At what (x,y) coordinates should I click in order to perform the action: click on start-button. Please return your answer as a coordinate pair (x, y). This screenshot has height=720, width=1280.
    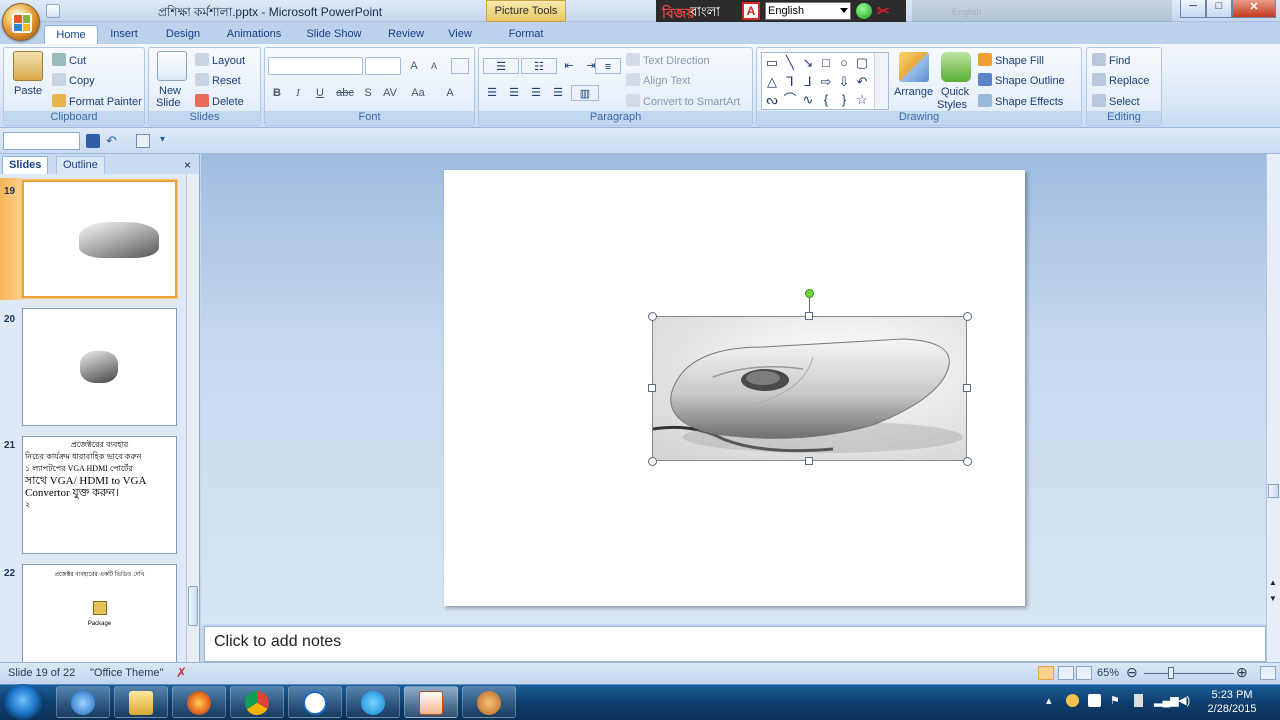
    Looking at the image, I should click on (23, 702).